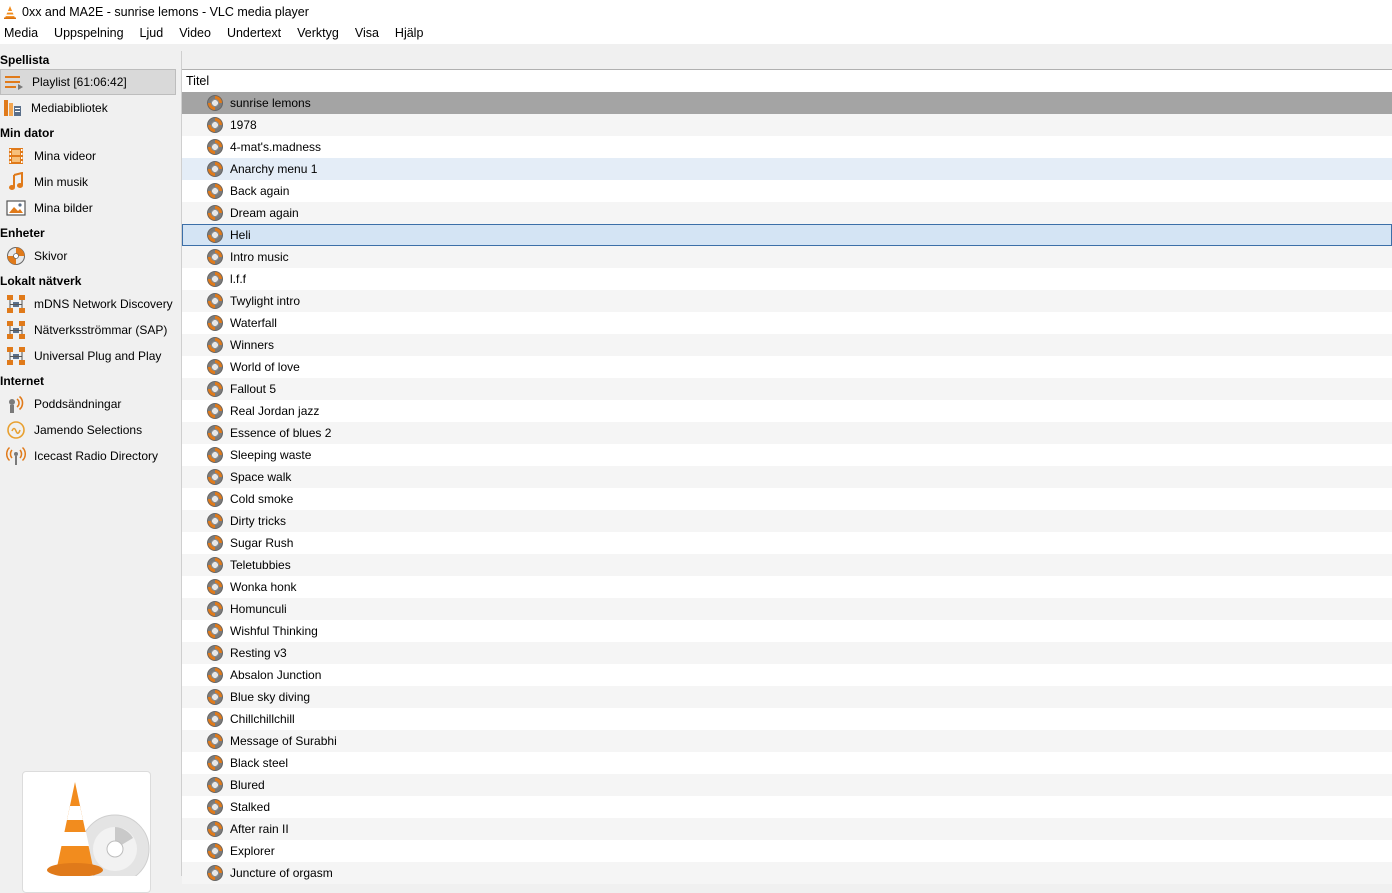 This screenshot has width=1392, height=893. What do you see at coordinates (787, 763) in the screenshot?
I see `playlist-row: Black steel` at bounding box center [787, 763].